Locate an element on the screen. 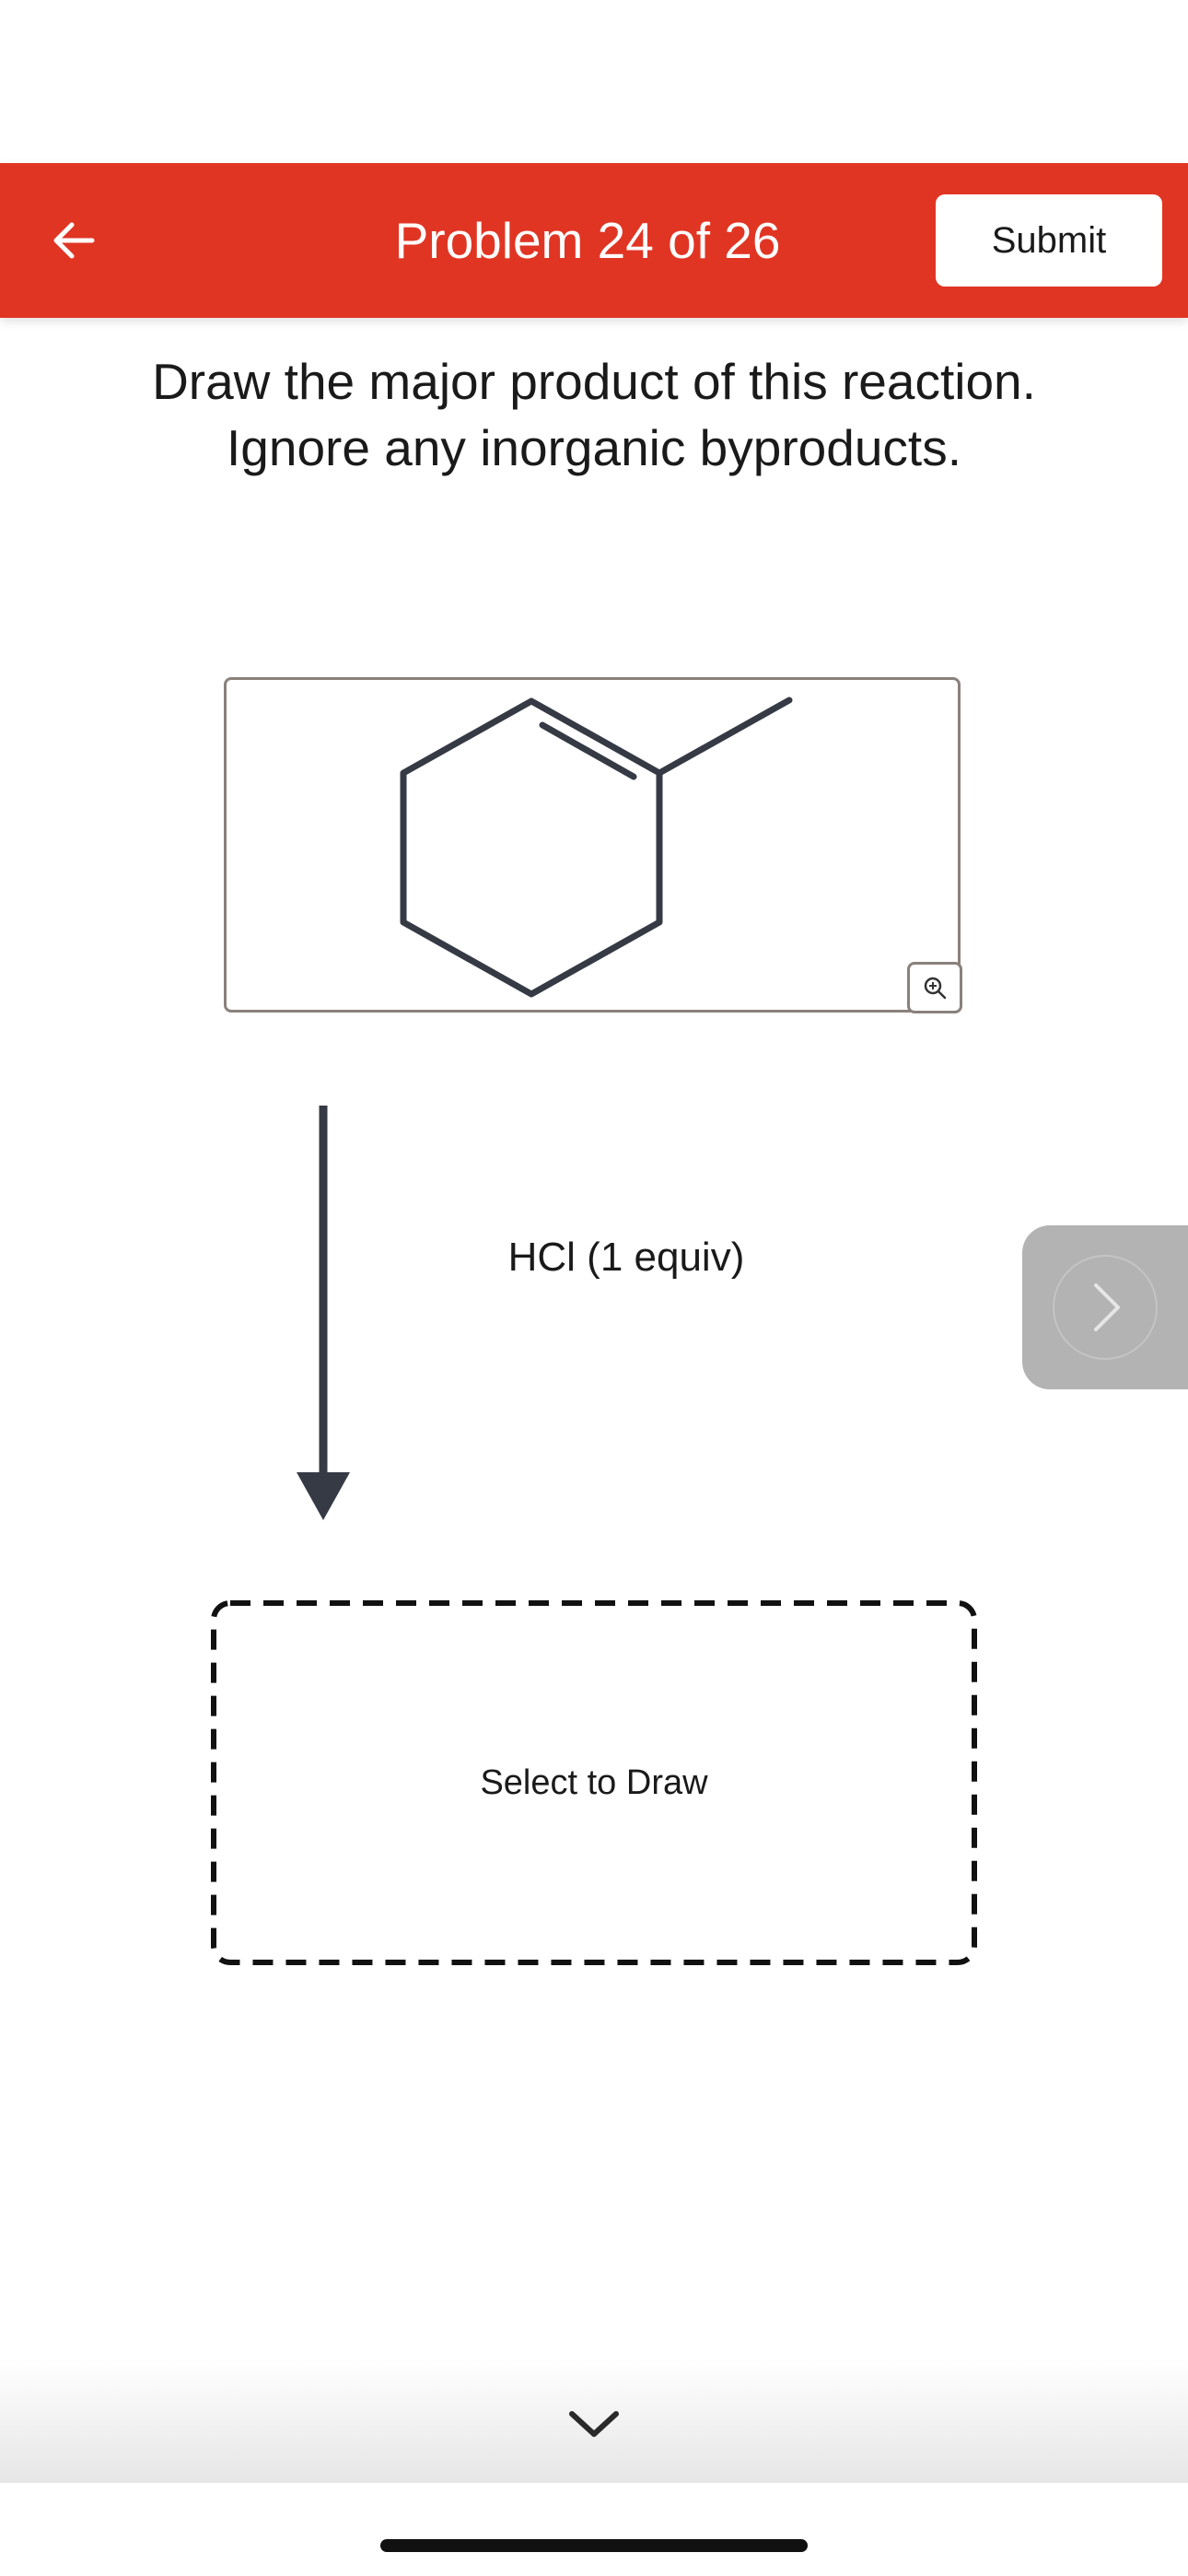 The height and width of the screenshot is (2576, 1188). expand-button is located at coordinates (594, 2423).